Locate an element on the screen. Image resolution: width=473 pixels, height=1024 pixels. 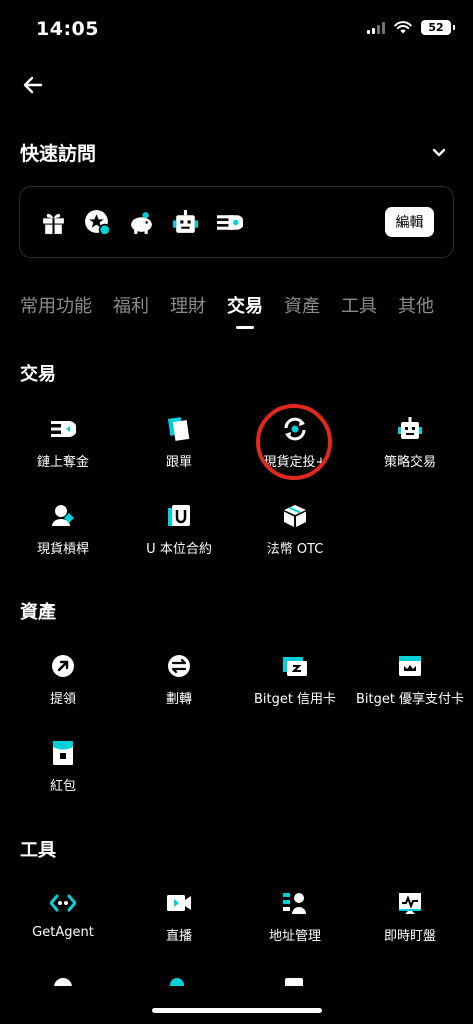
star-badge-icon is located at coordinates (97, 222).